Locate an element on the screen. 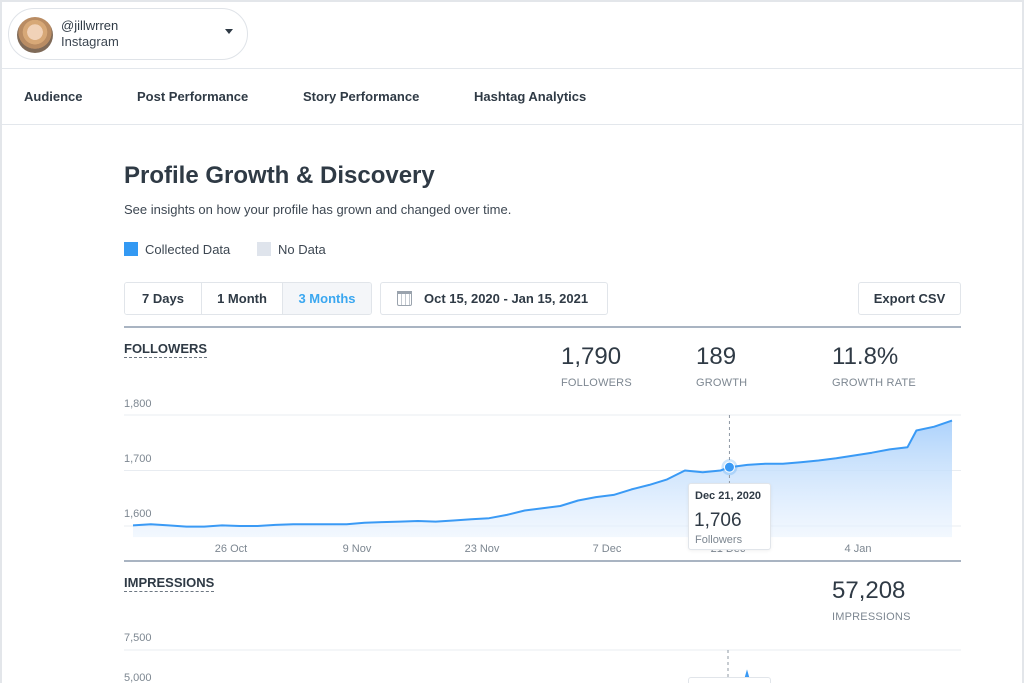 The image size is (1024, 683). range-3-months-button: 3 Months is located at coordinates (327, 298).